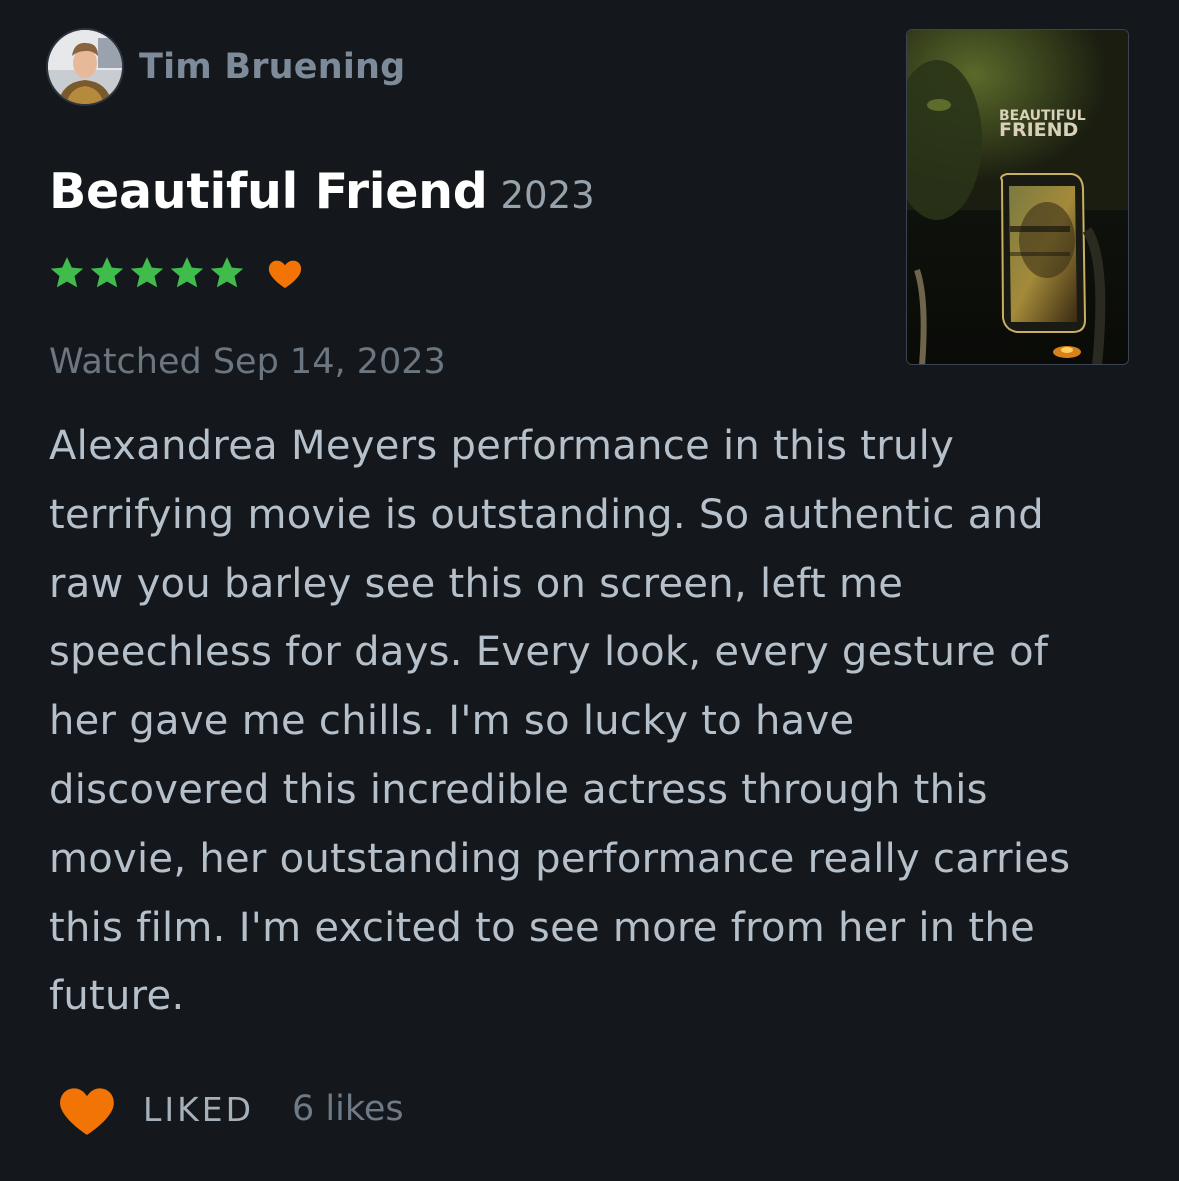 The width and height of the screenshot is (1179, 1181). What do you see at coordinates (117, 996) in the screenshot?
I see `review-line: future.` at bounding box center [117, 996].